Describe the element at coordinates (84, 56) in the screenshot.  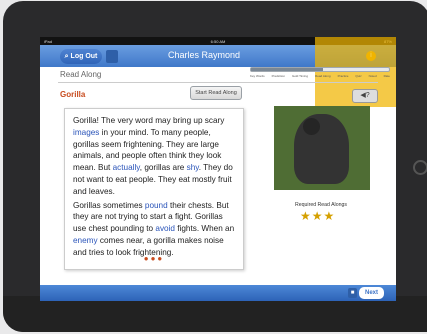
I see `logout-label: Log Out` at that location.